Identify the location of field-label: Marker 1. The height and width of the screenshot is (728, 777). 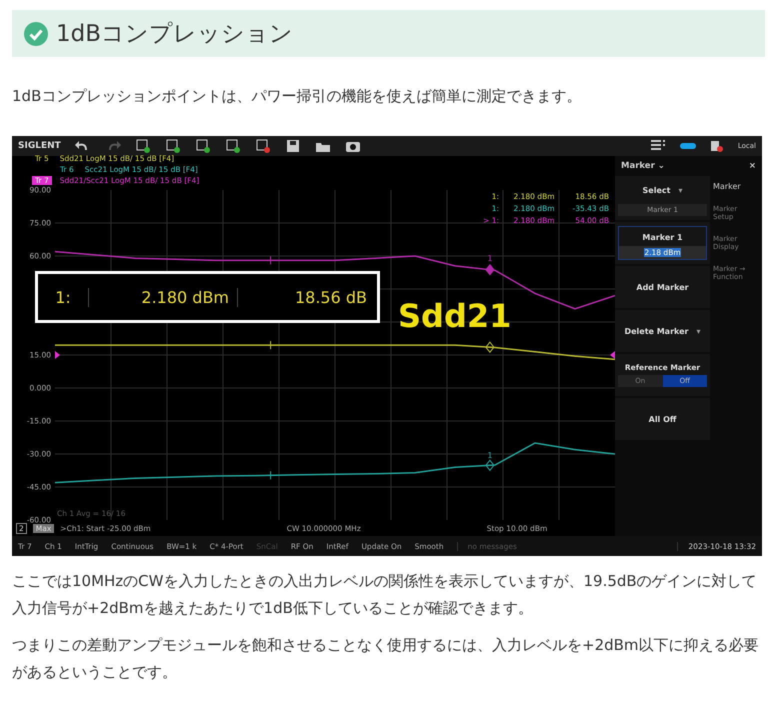
(662, 237).